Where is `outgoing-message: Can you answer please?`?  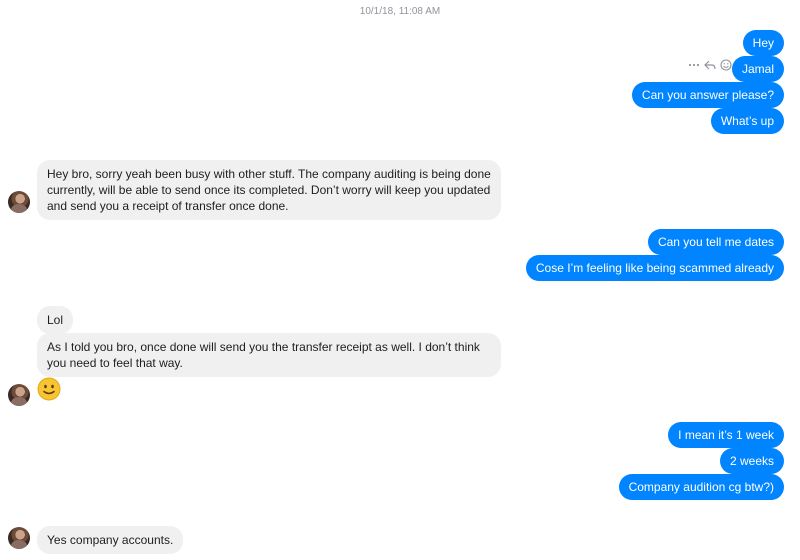 outgoing-message: Can you answer please? is located at coordinates (707, 95).